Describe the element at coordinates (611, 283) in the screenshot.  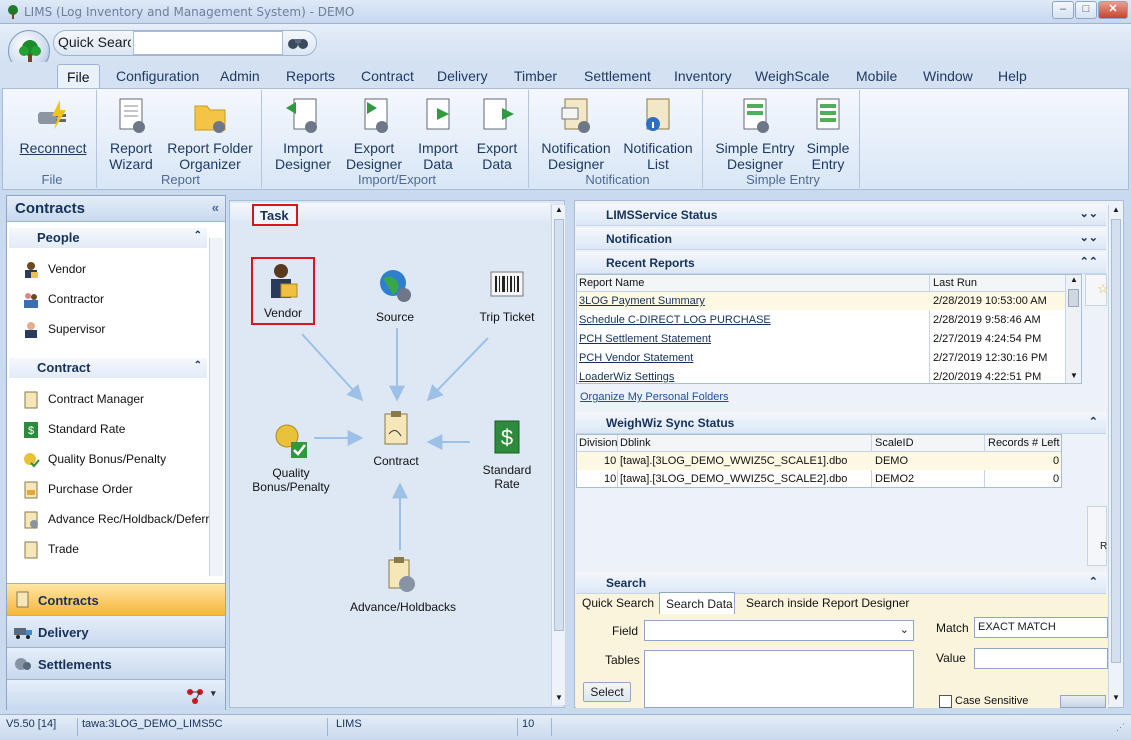
I see `column-header: Report Name` at that location.